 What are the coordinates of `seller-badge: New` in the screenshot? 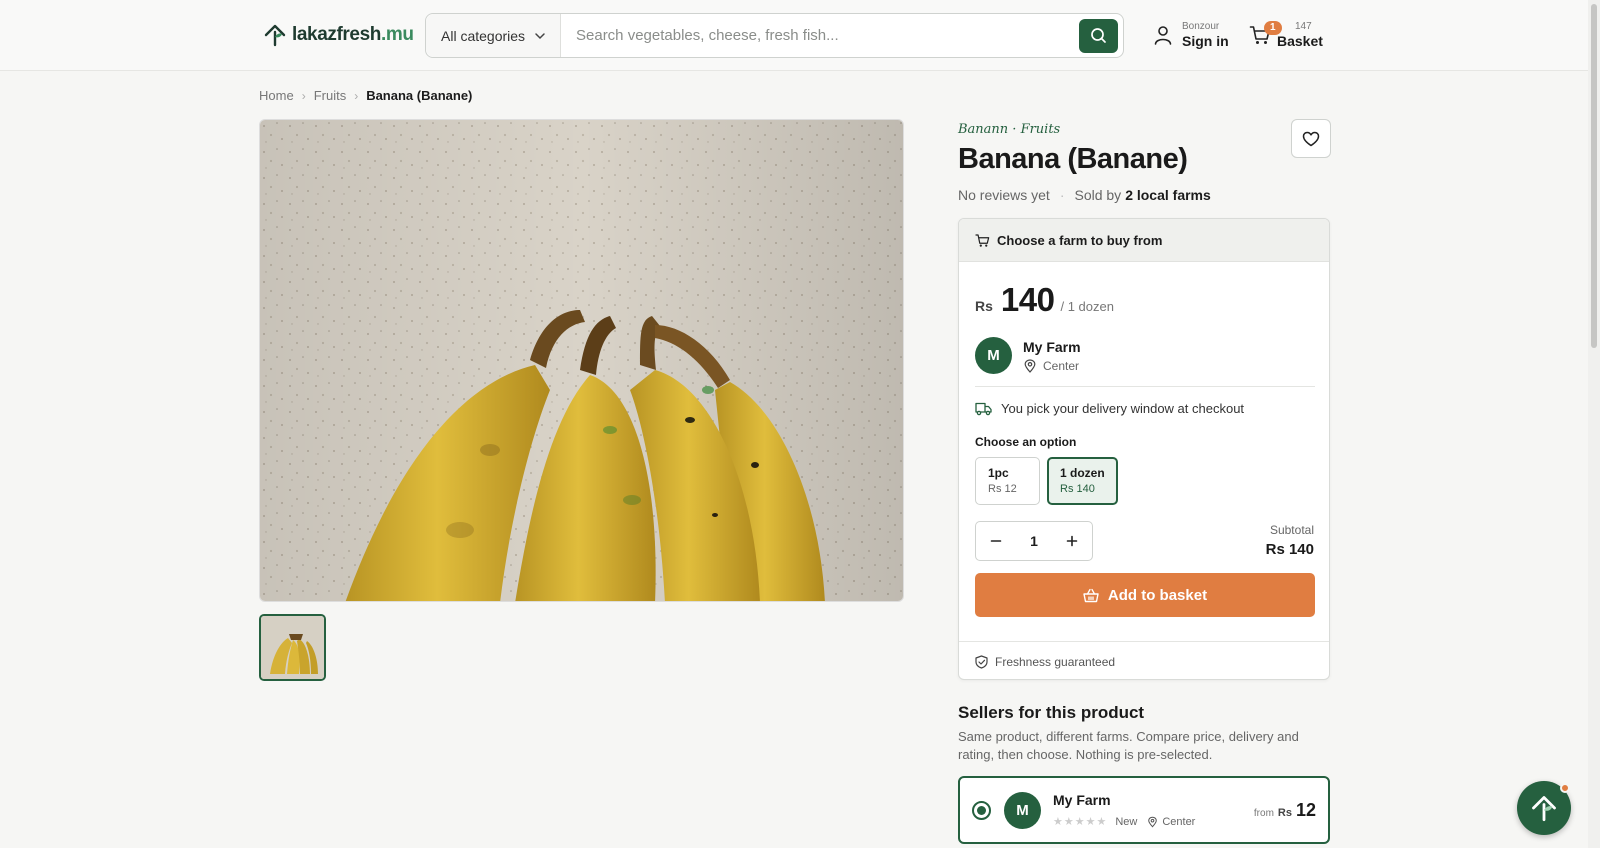 It's located at (1126, 821).